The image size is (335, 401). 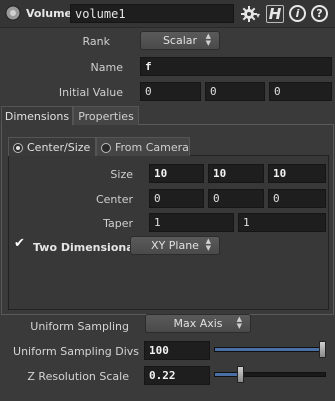 What do you see at coordinates (235, 91) in the screenshot?
I see `initial-value-y-field: 0` at bounding box center [235, 91].